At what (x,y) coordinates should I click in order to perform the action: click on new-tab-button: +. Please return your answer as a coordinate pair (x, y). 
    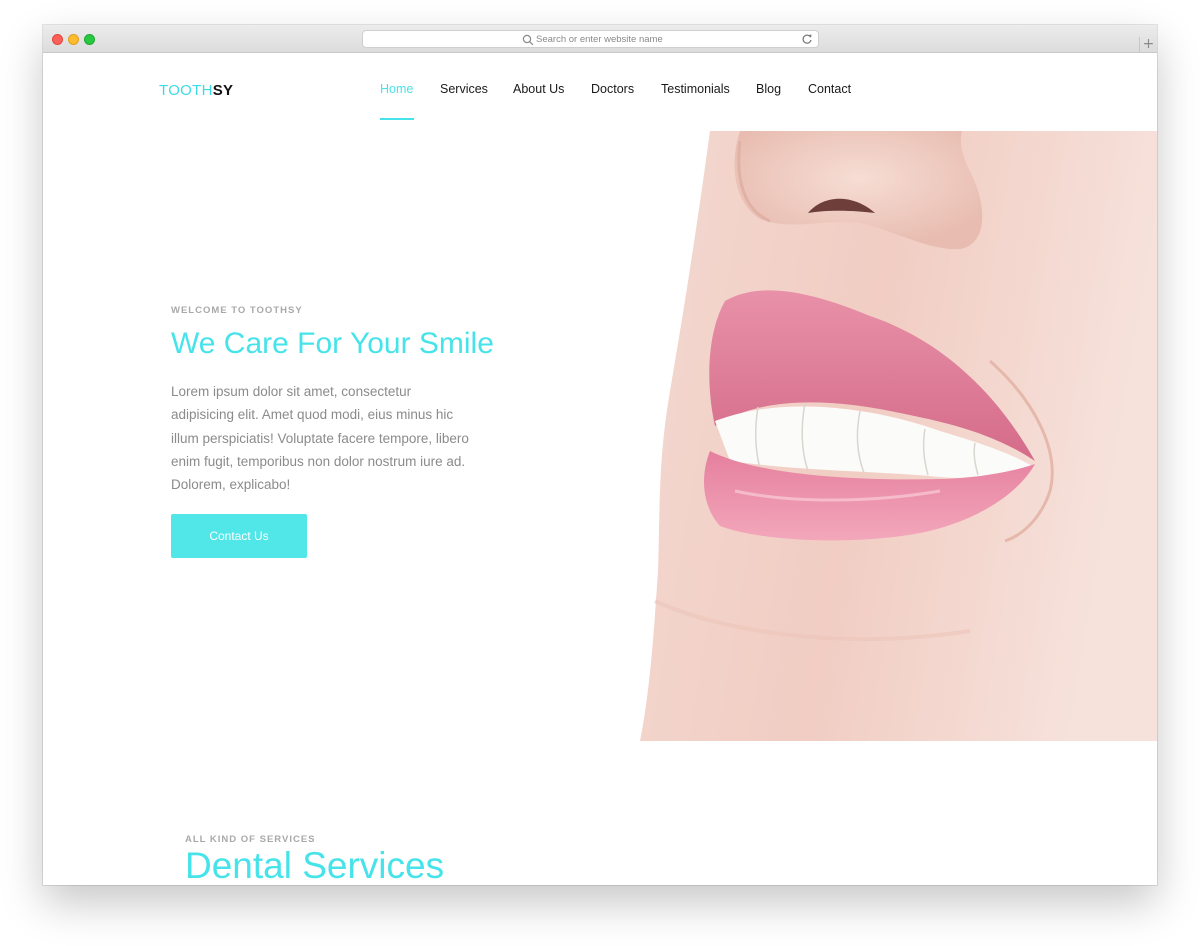
    Looking at the image, I should click on (1148, 45).